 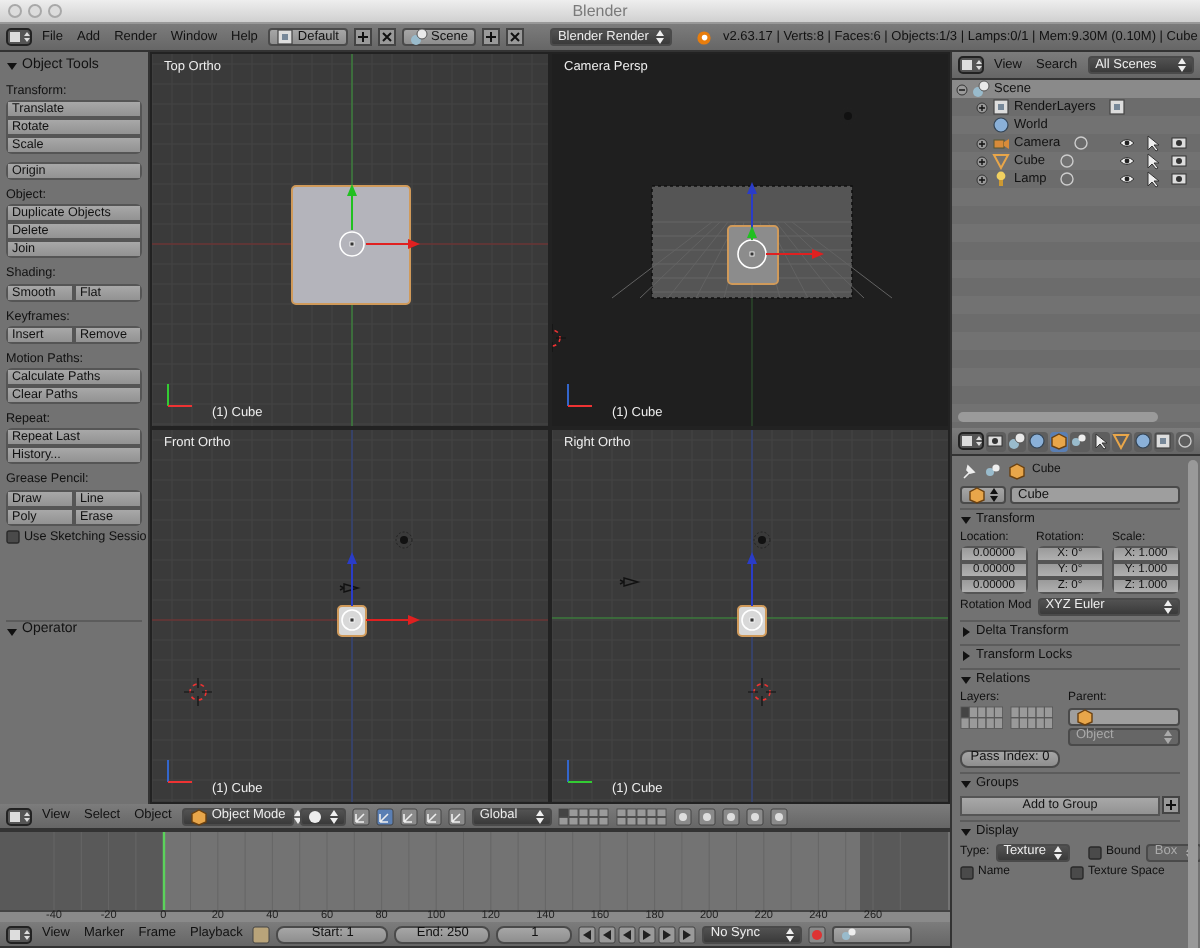 What do you see at coordinates (284, 37) in the screenshot?
I see `layout-icon` at bounding box center [284, 37].